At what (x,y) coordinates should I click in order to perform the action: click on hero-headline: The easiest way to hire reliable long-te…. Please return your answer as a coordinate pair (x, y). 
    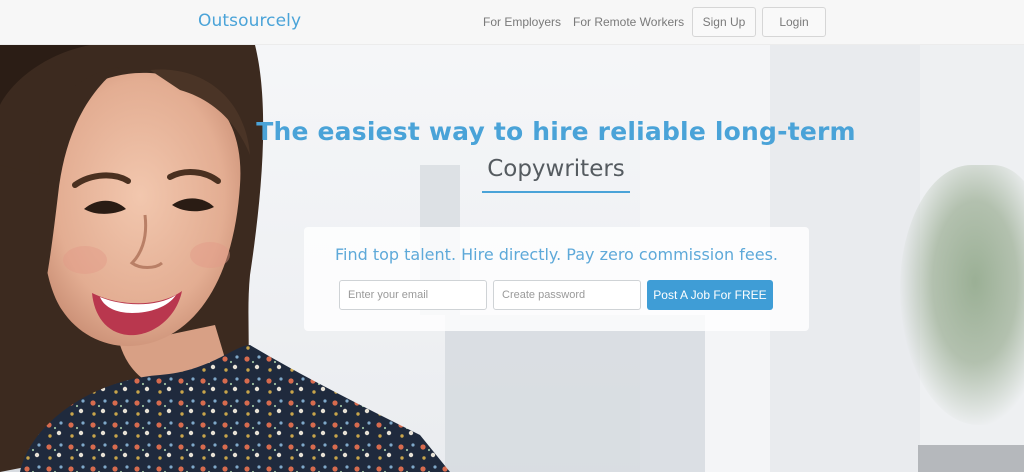
    Looking at the image, I should click on (512, 131).